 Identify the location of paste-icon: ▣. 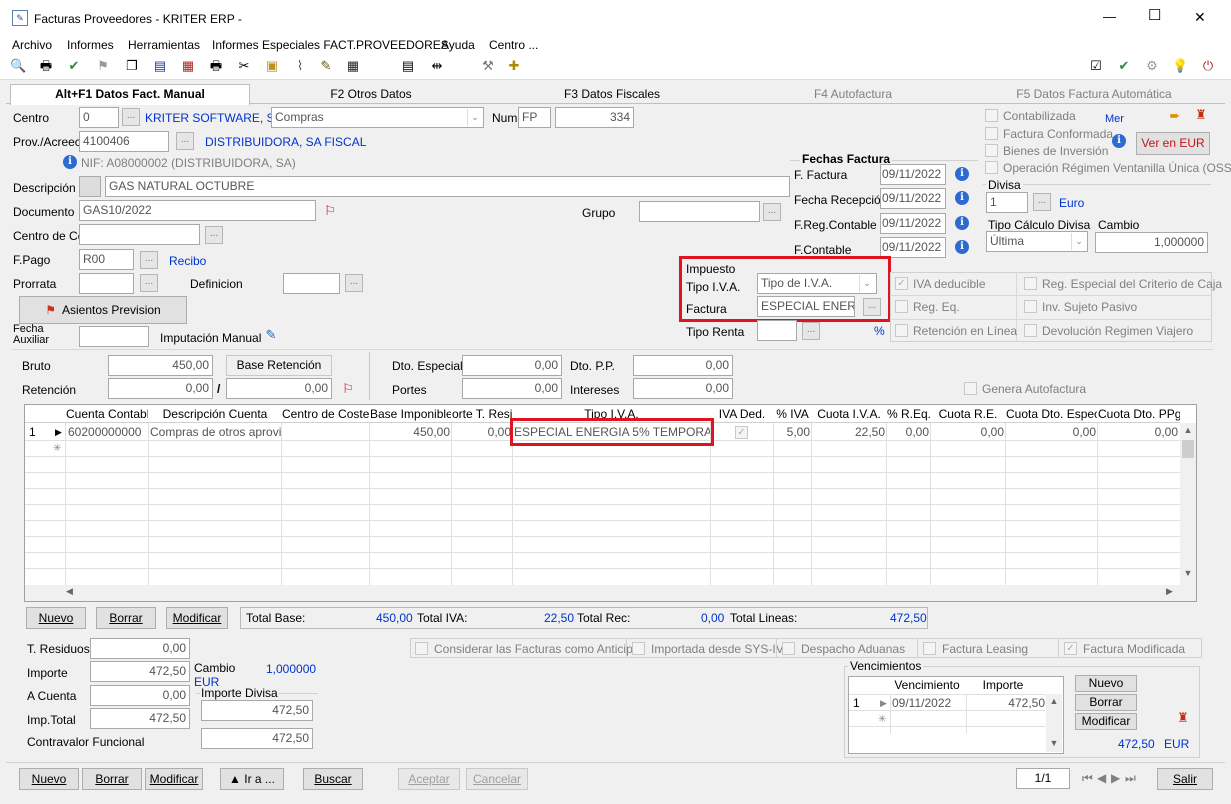
(272, 66).